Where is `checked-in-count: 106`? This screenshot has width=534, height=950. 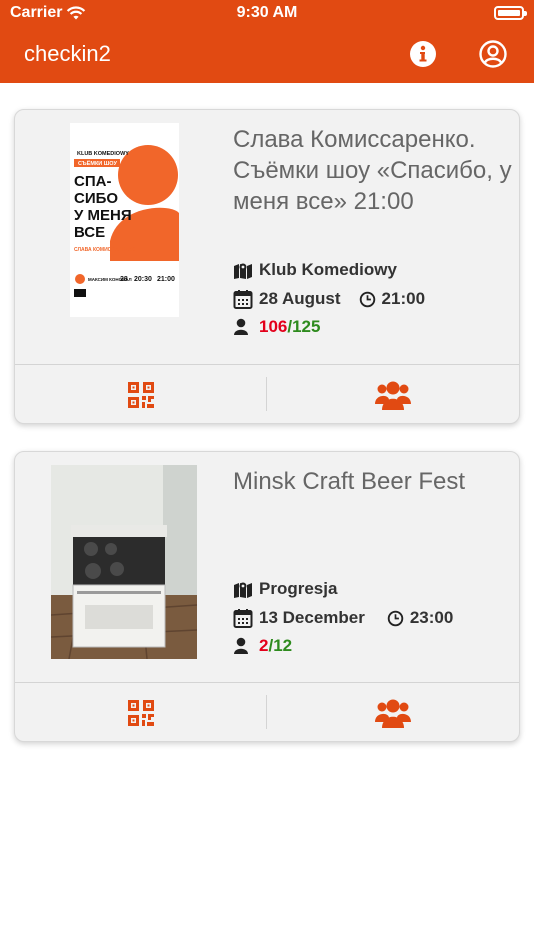
checked-in-count: 106 is located at coordinates (273, 326).